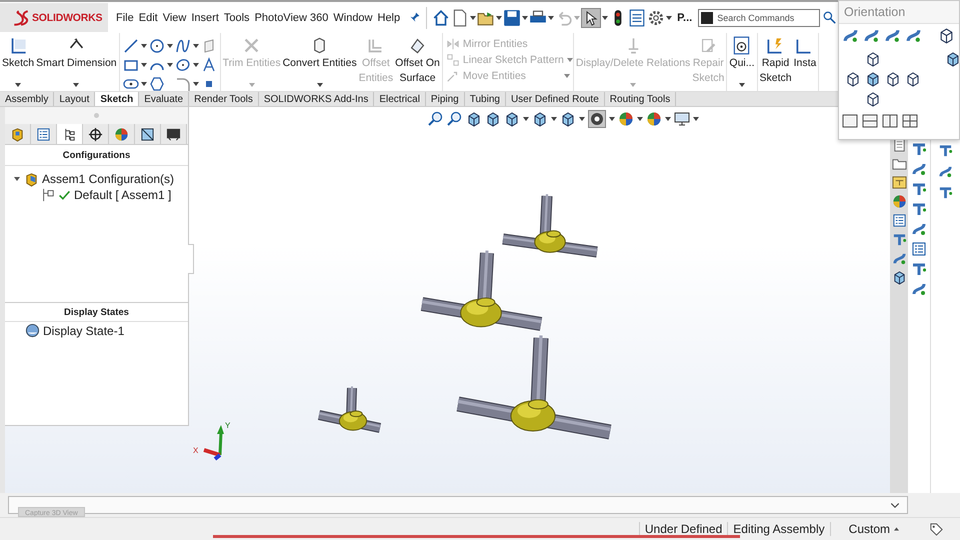 This screenshot has height=540, width=960. I want to click on hide-show-icon, so click(597, 119).